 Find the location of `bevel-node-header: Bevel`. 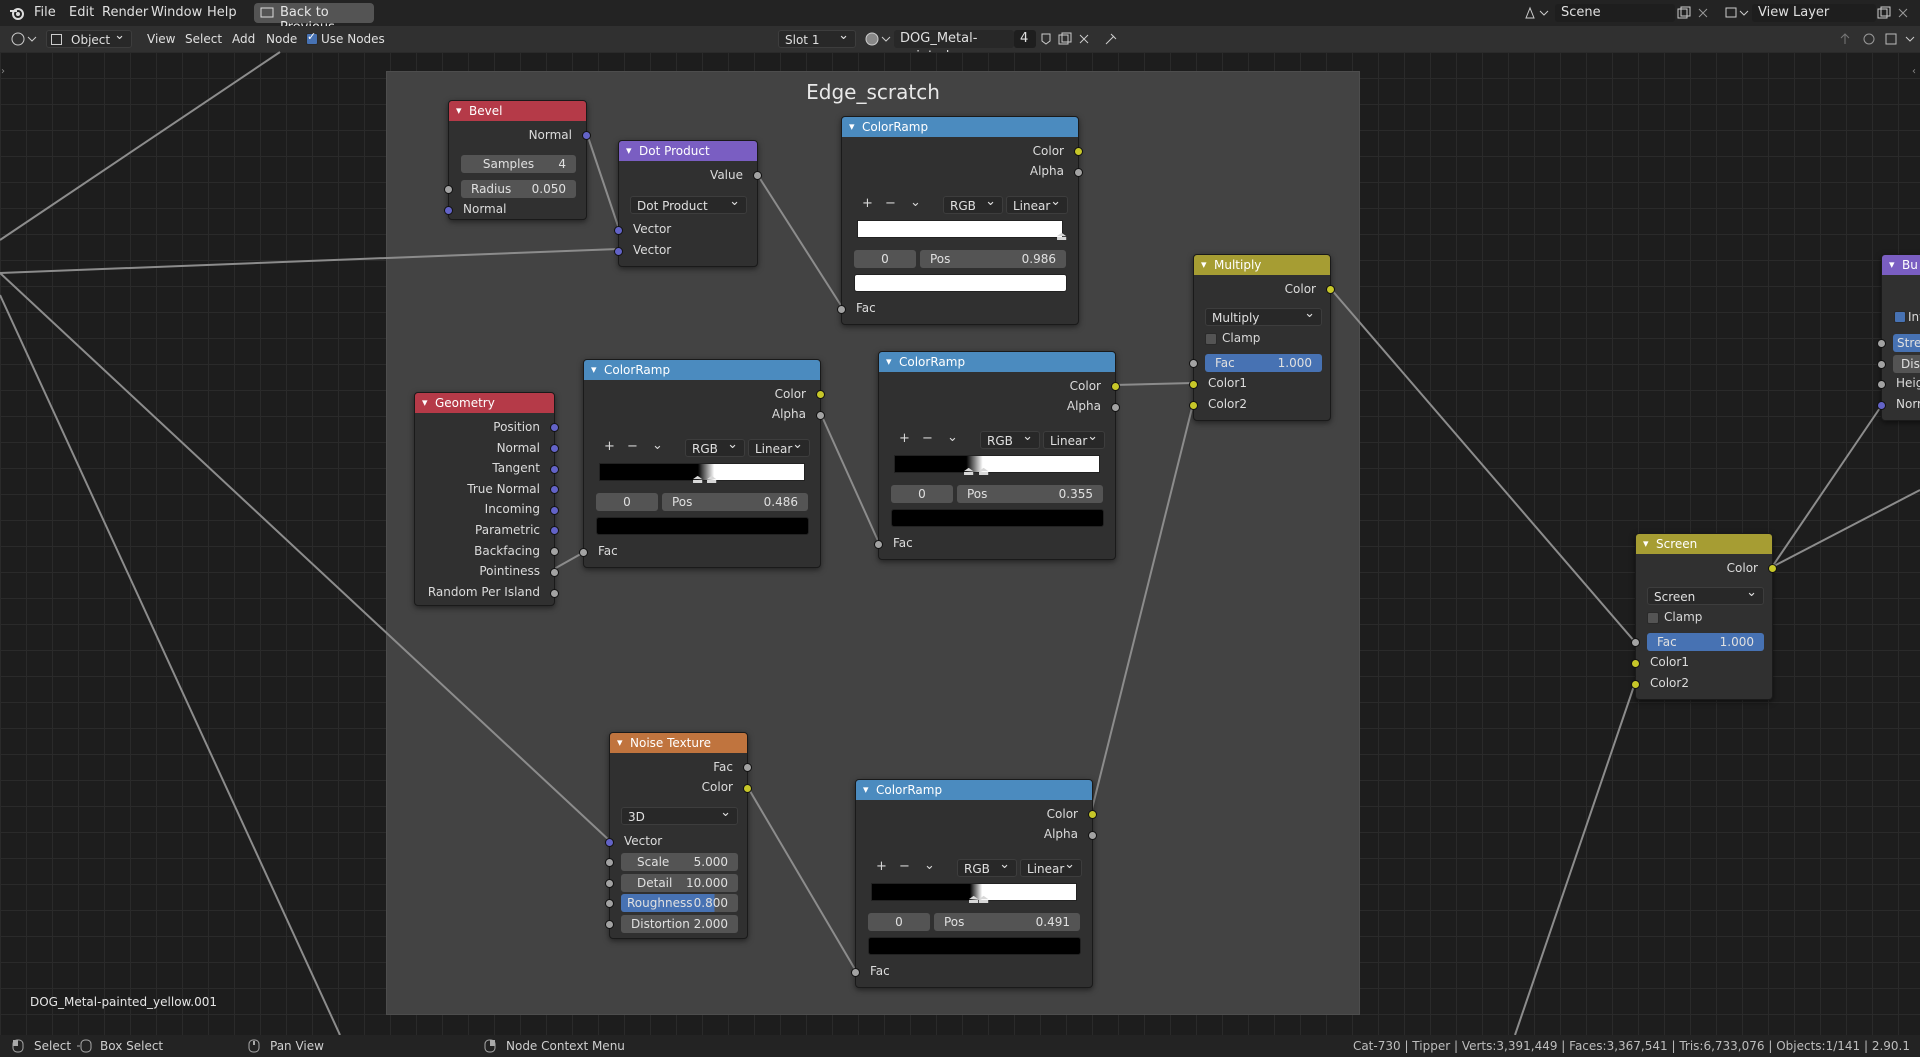

bevel-node-header: Bevel is located at coordinates (517, 111).